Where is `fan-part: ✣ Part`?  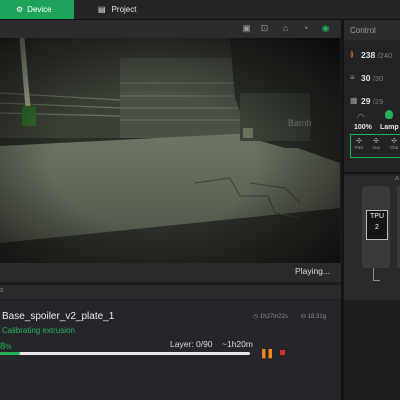 fan-part: ✣ Part is located at coordinates (359, 143).